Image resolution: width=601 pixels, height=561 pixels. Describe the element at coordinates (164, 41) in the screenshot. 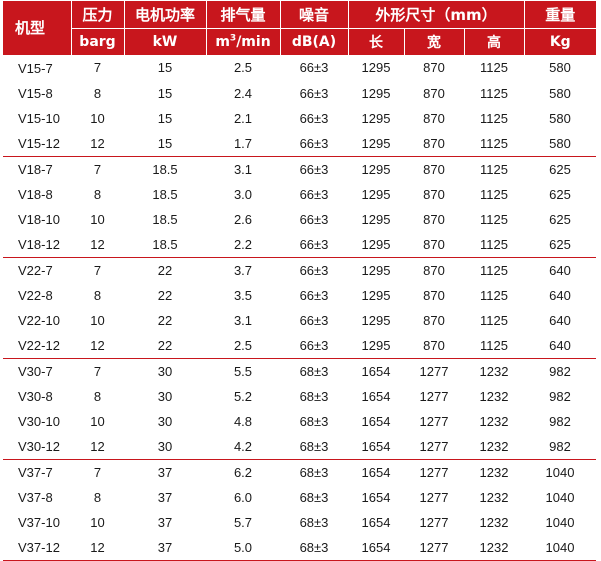

I see `header-power-unit: kW` at that location.